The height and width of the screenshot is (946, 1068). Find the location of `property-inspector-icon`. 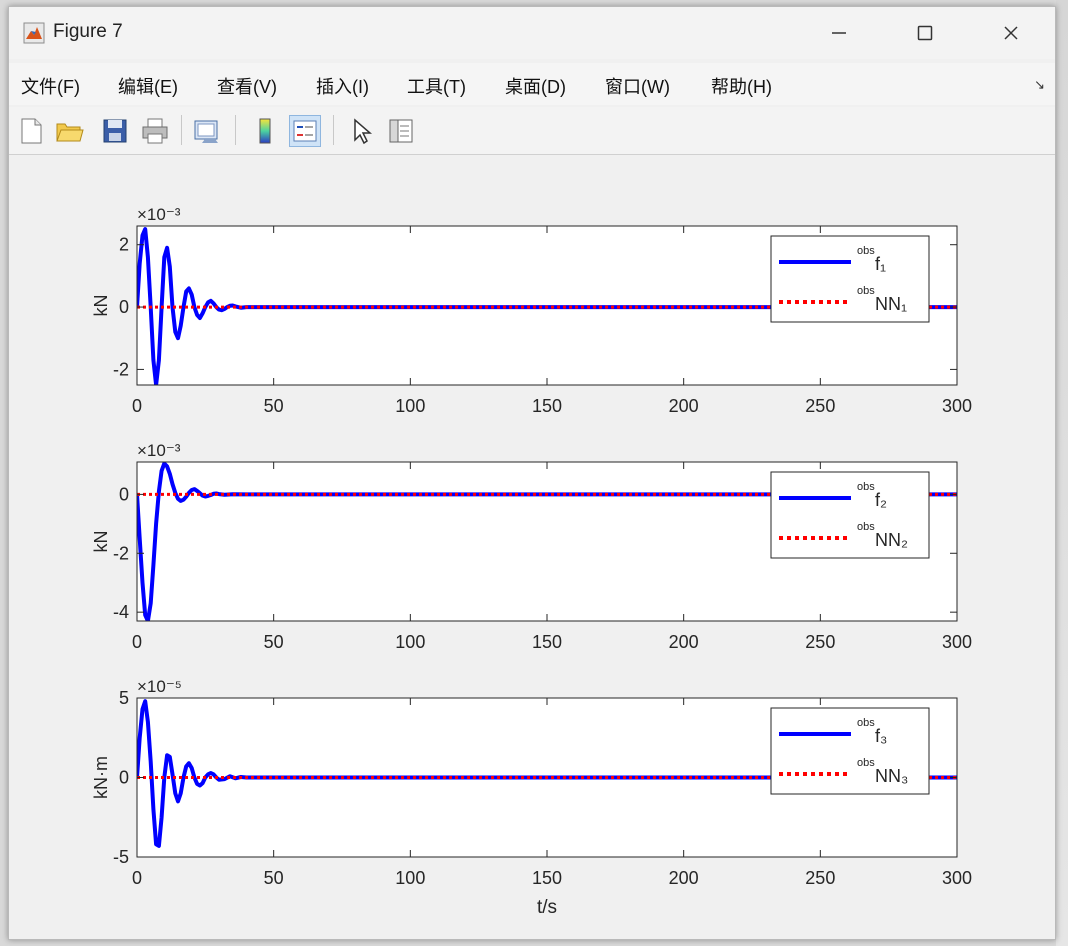

property-inspector-icon is located at coordinates (401, 131).